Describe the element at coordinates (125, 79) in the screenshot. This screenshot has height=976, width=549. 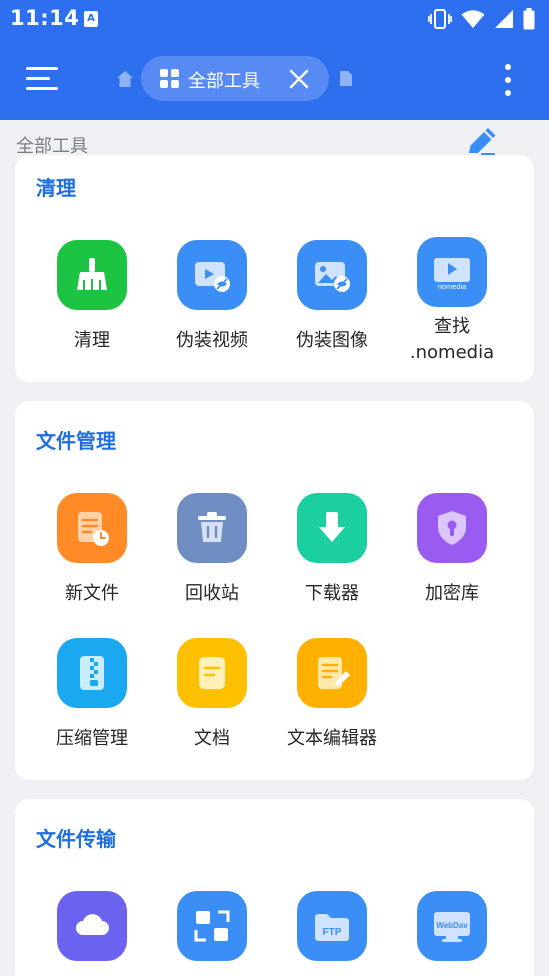
I see `home-tab-icon` at that location.